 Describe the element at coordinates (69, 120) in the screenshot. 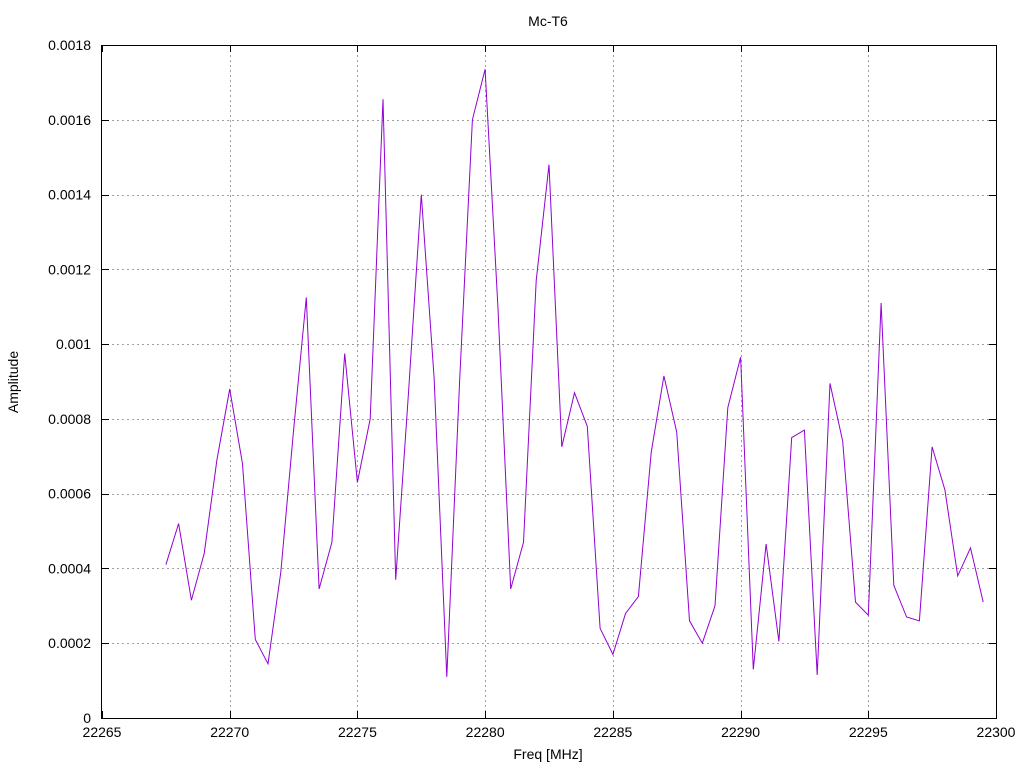

I see `y-tick-label: 0.0016` at that location.